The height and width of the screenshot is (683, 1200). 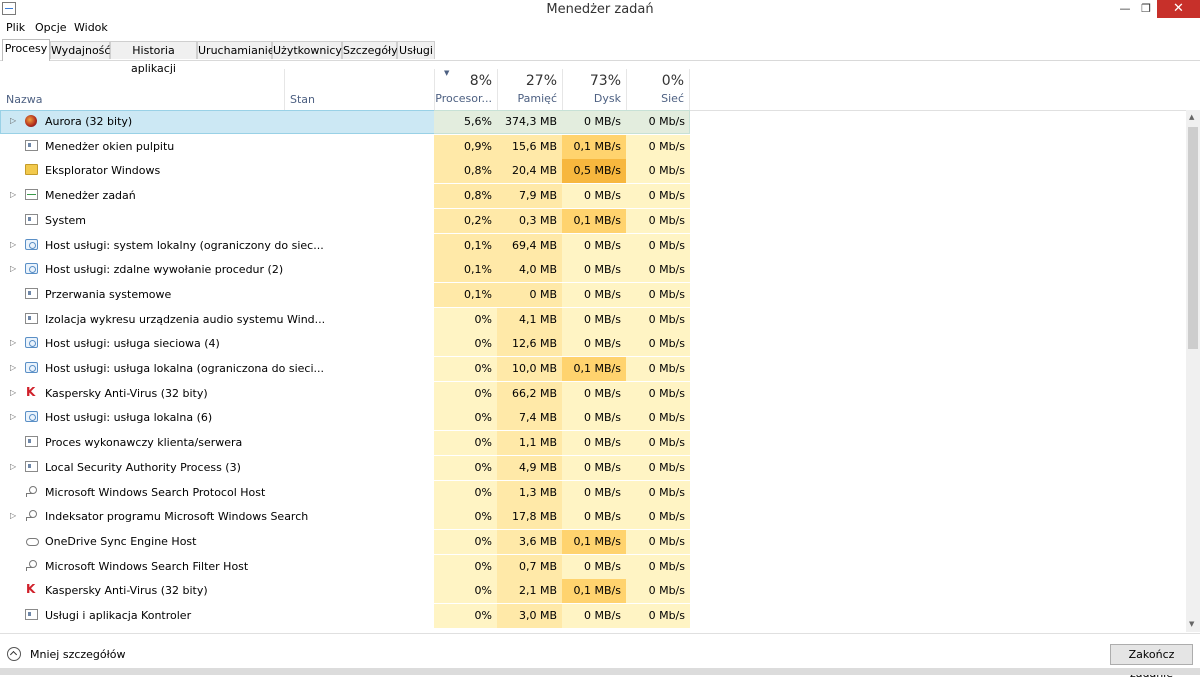 I want to click on end-task-button: Zakończ zadanie, so click(x=1151, y=662).